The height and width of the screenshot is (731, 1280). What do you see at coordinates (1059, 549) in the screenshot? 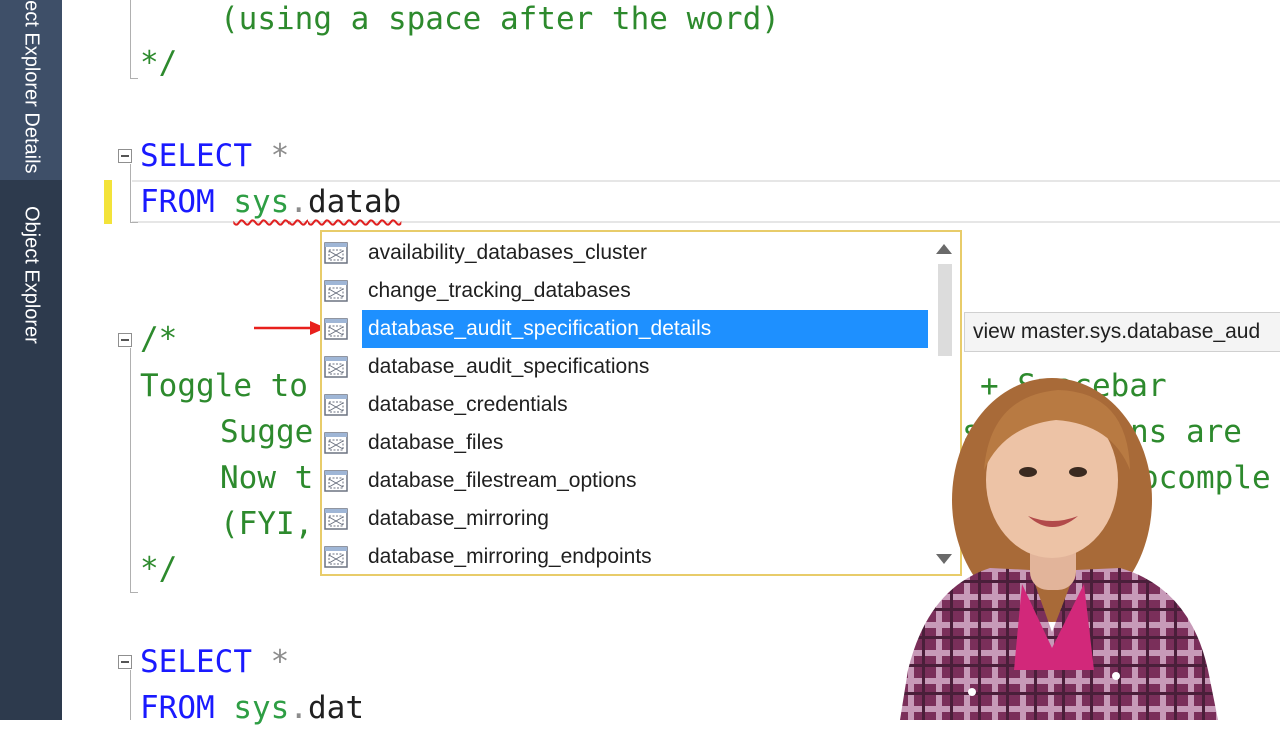
I see `presenter-video` at bounding box center [1059, 549].